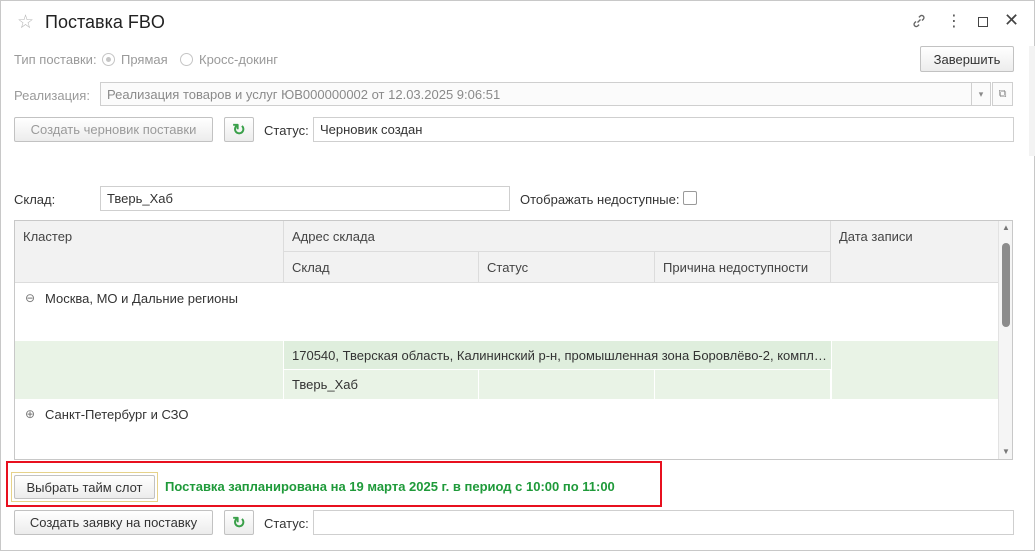 The height and width of the screenshot is (551, 1035). What do you see at coordinates (113, 522) in the screenshot?
I see `create-request-button: Создать заявку на поставку` at bounding box center [113, 522].